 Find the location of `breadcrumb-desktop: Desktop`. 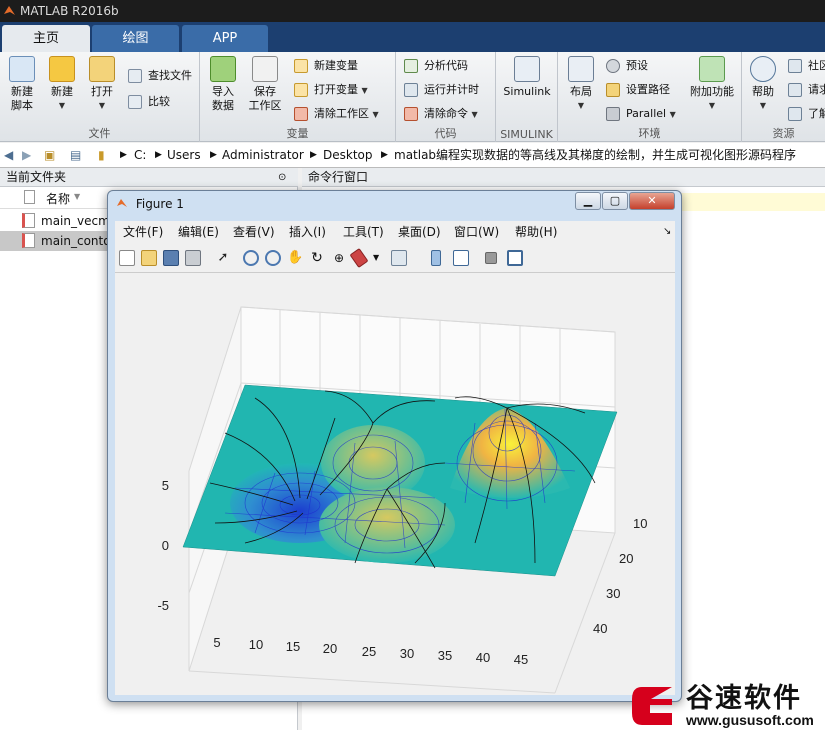

breadcrumb-desktop: Desktop is located at coordinates (348, 155).